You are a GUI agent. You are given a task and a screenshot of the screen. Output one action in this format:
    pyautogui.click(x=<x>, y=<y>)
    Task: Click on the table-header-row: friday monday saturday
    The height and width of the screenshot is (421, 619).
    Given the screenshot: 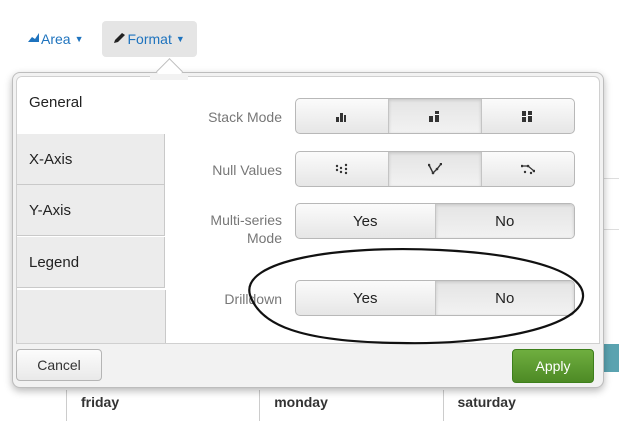 What is the action you would take?
    pyautogui.click(x=336, y=405)
    